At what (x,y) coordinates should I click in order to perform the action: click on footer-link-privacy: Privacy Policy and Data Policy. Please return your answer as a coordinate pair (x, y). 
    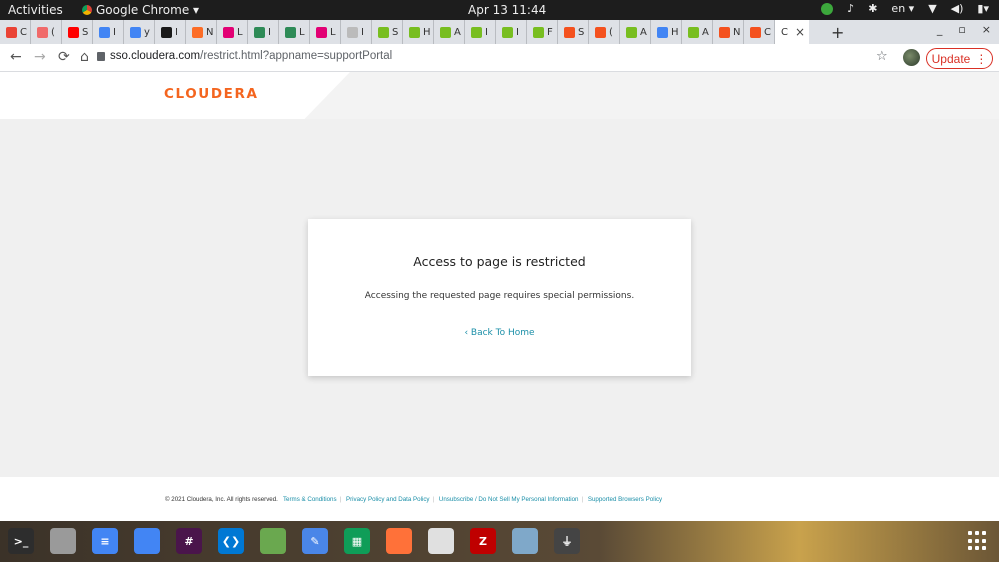
    Looking at the image, I should click on (388, 499).